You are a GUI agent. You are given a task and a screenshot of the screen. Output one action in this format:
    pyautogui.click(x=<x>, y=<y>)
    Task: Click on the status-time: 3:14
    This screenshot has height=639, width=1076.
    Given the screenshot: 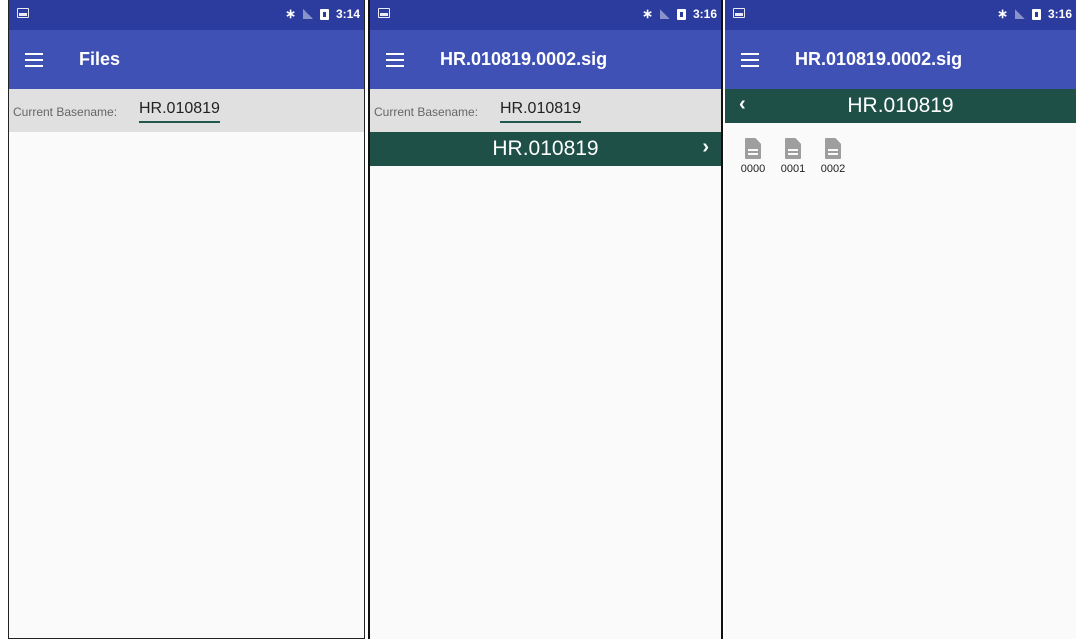 What is the action you would take?
    pyautogui.click(x=347, y=14)
    